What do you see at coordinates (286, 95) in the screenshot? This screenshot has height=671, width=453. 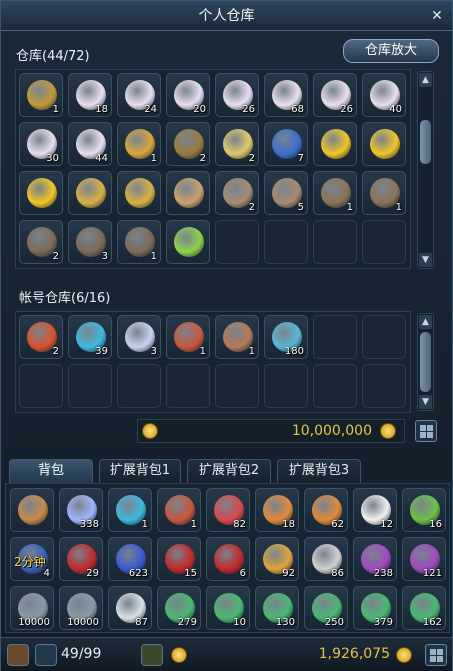 I see `item-slot: 68` at bounding box center [286, 95].